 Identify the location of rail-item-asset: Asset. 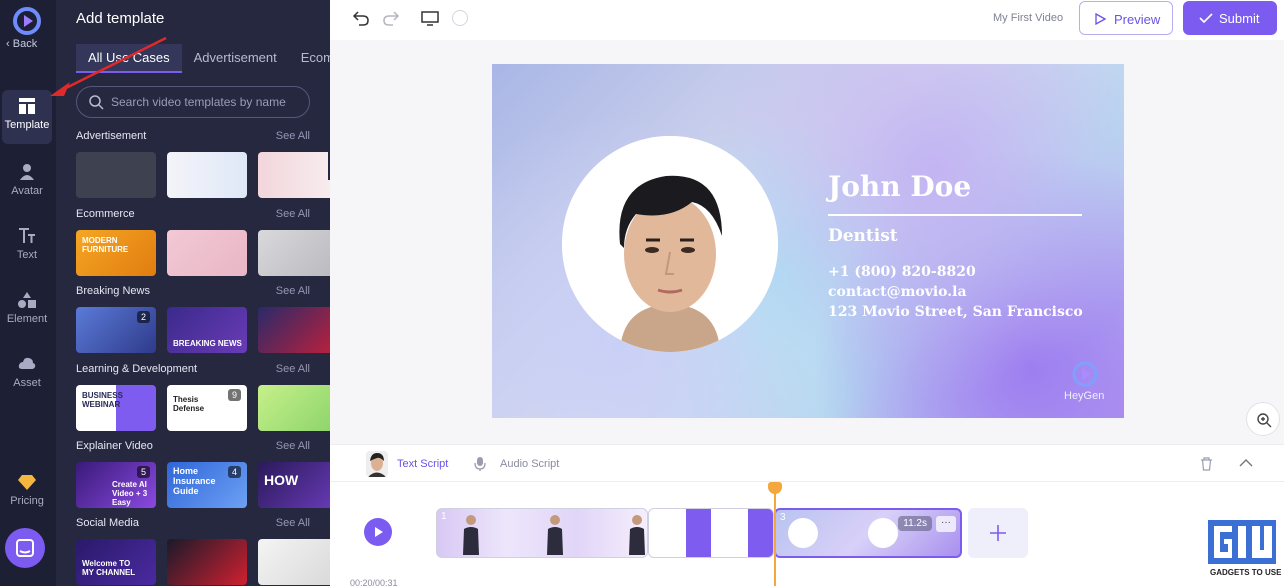
(27, 375).